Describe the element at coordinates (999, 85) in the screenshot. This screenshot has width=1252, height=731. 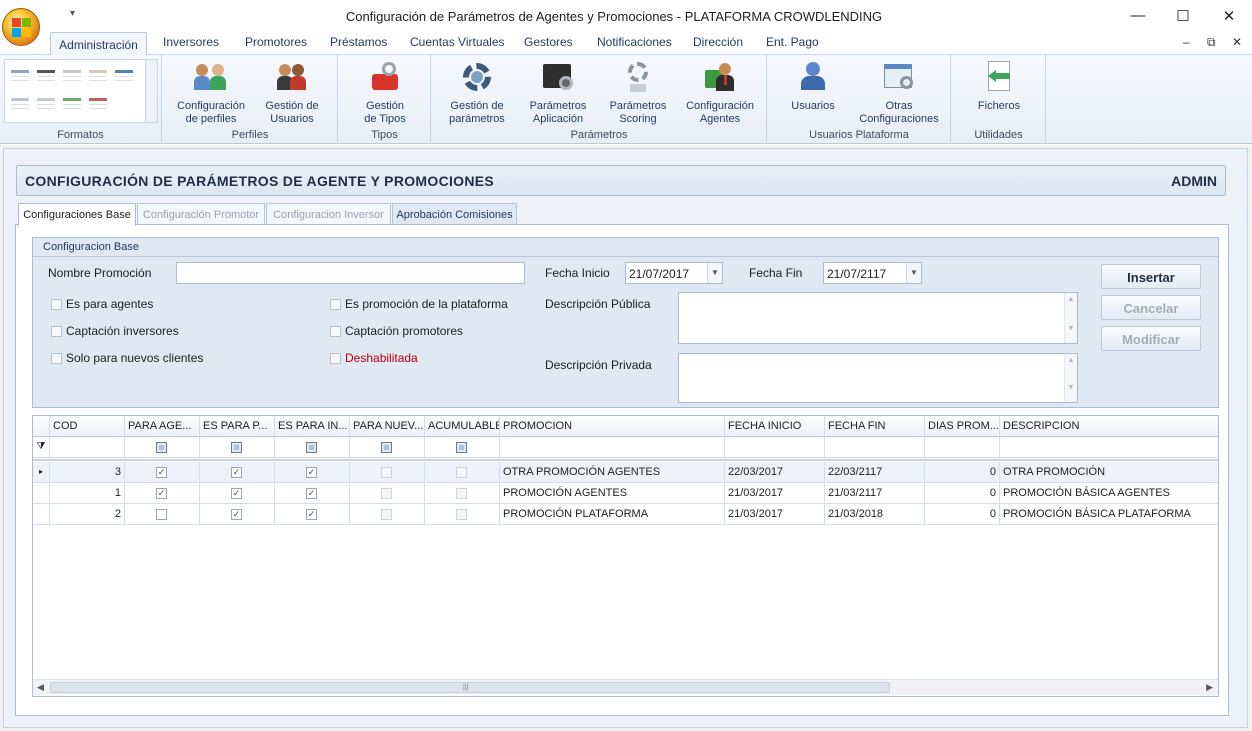
I see `ficheros-button: Ficheros` at that location.